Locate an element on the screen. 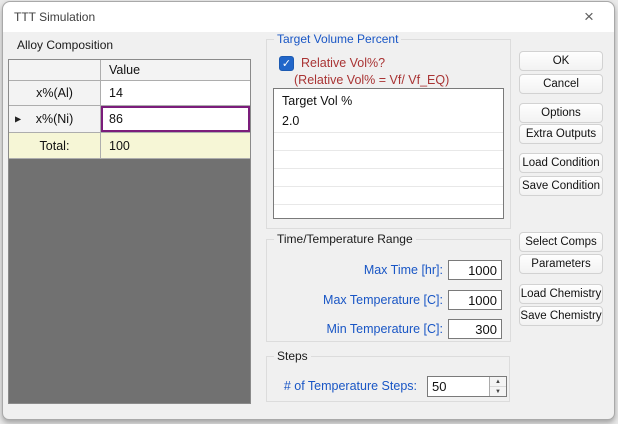  grid-header-row: Value is located at coordinates (129, 70).